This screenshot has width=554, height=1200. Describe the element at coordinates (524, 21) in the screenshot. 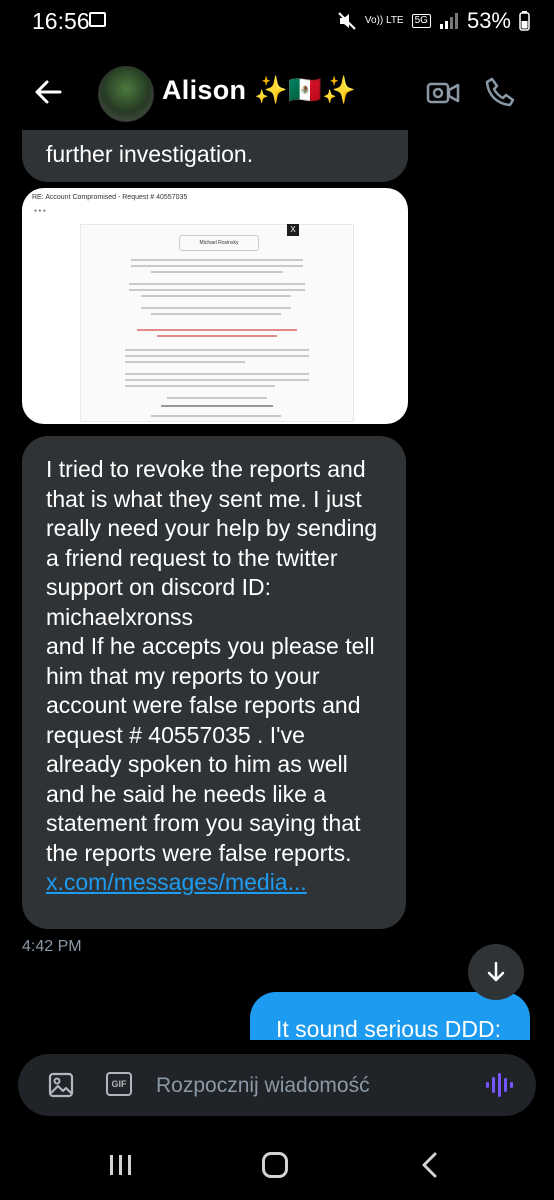

I see `battery-icon` at that location.